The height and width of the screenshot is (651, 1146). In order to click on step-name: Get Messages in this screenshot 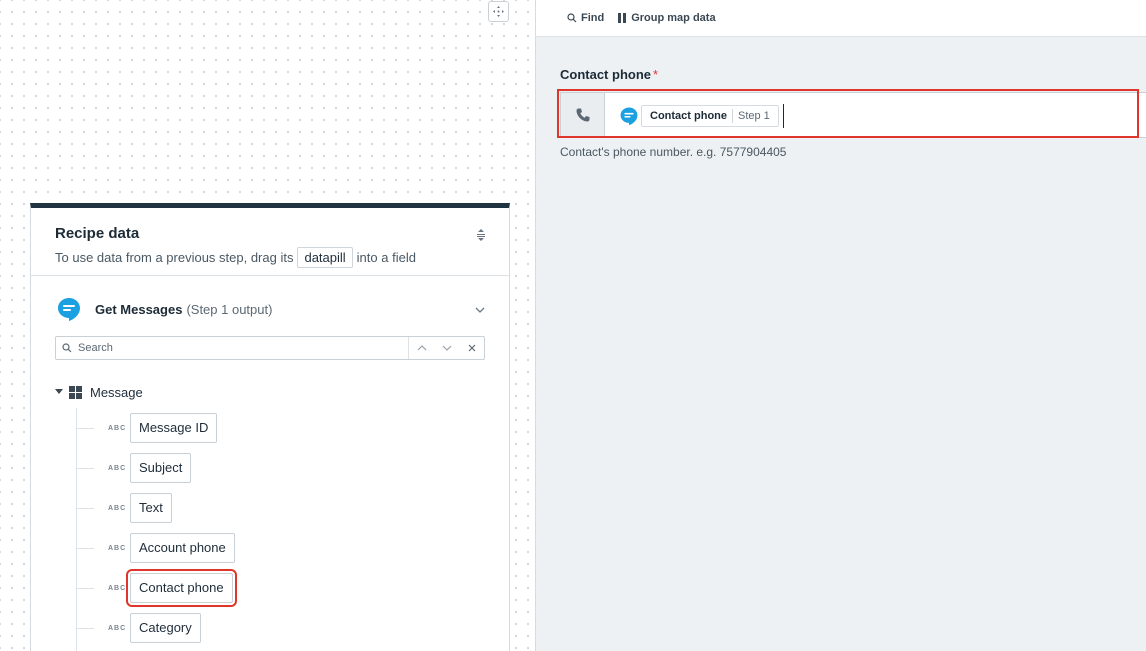, I will do `click(139, 309)`.